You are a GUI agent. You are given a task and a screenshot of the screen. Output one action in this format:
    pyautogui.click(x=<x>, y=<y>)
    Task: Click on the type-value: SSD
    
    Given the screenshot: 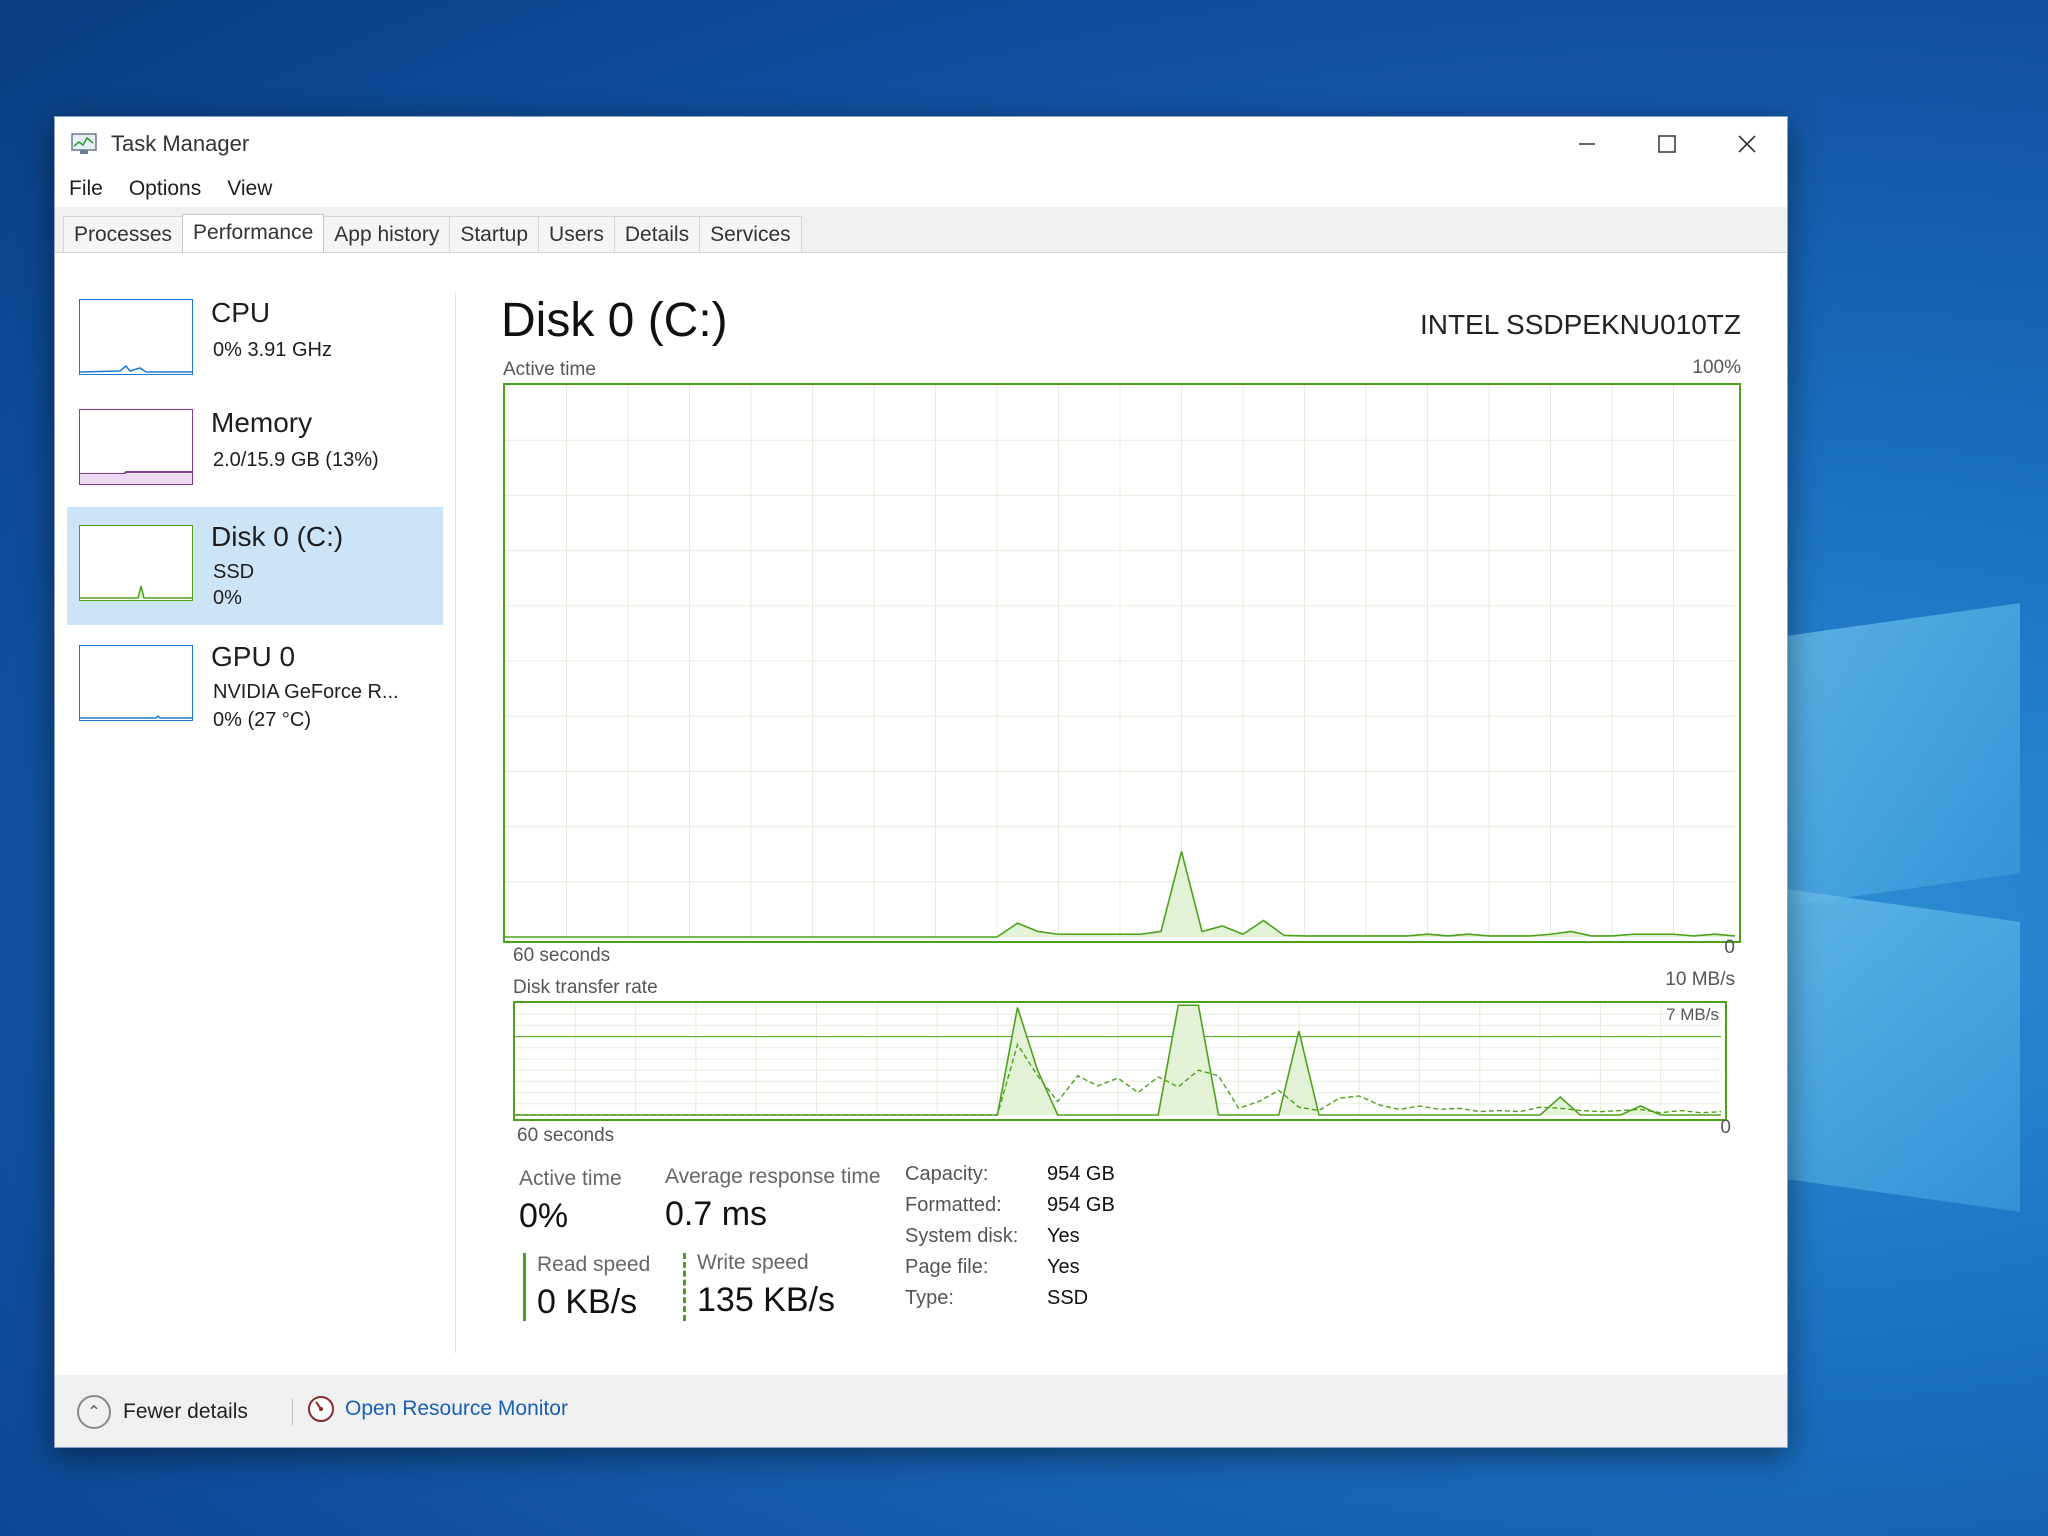 What is the action you would take?
    pyautogui.click(x=1068, y=1298)
    